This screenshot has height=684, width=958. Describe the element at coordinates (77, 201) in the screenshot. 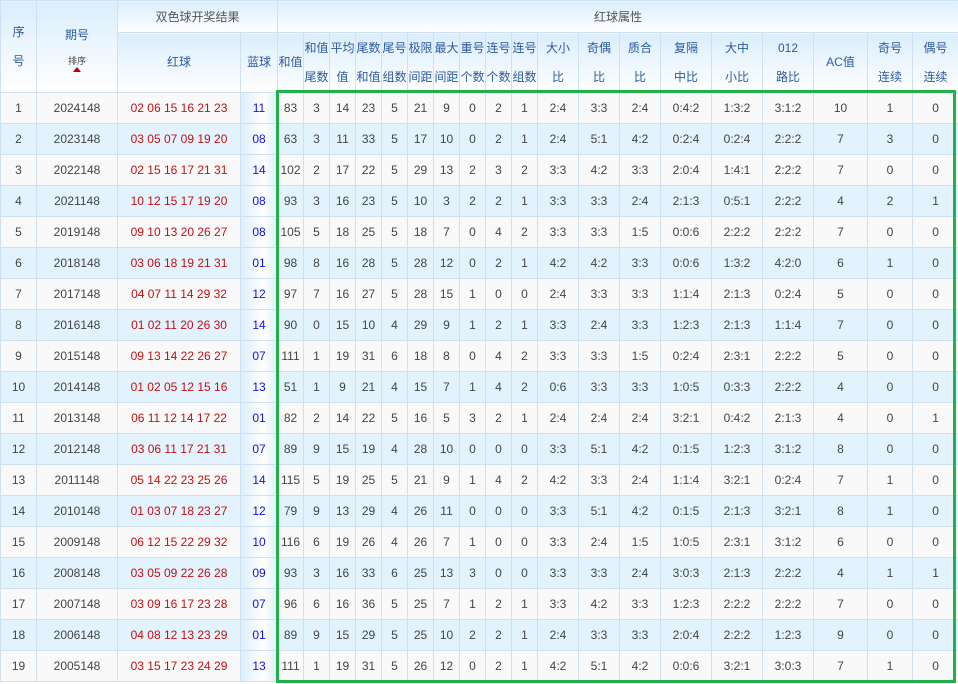

I see `row-issue: 2021148` at that location.